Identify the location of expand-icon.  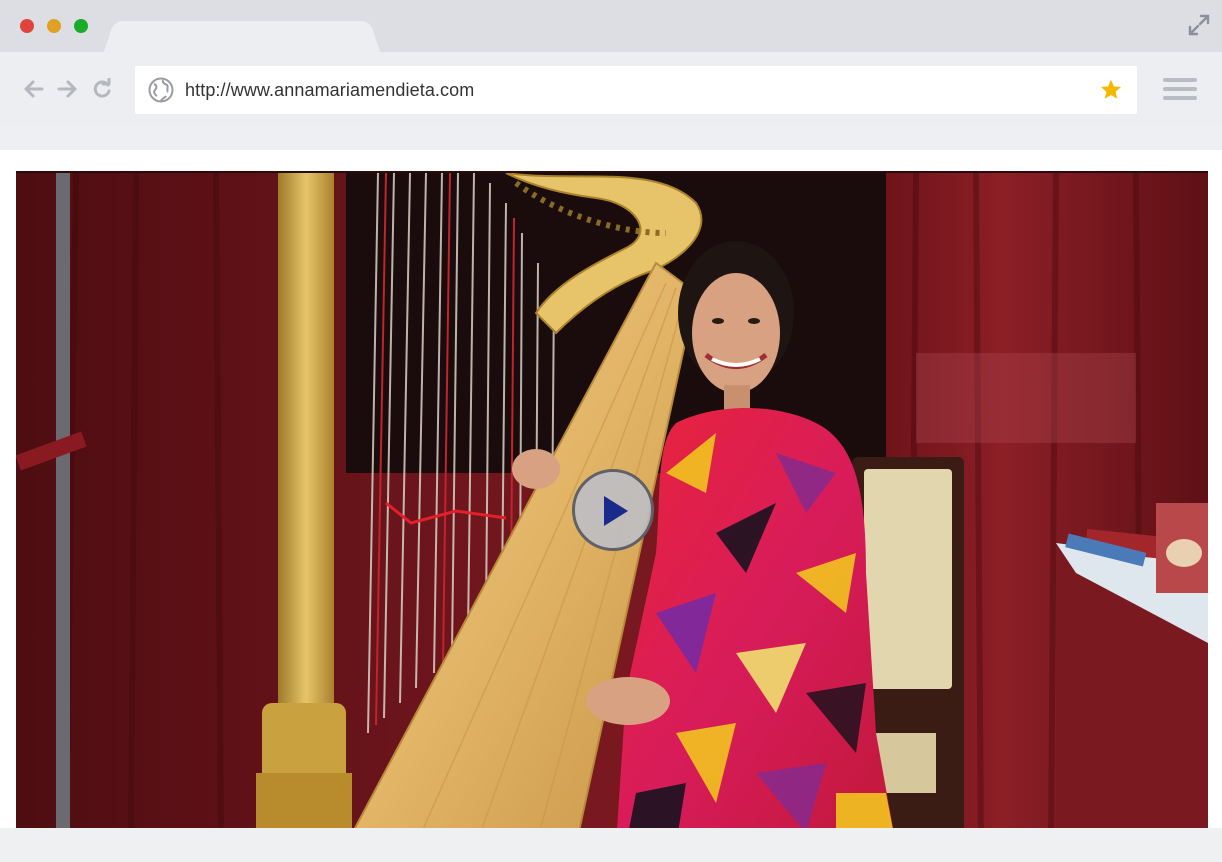
(1199, 25).